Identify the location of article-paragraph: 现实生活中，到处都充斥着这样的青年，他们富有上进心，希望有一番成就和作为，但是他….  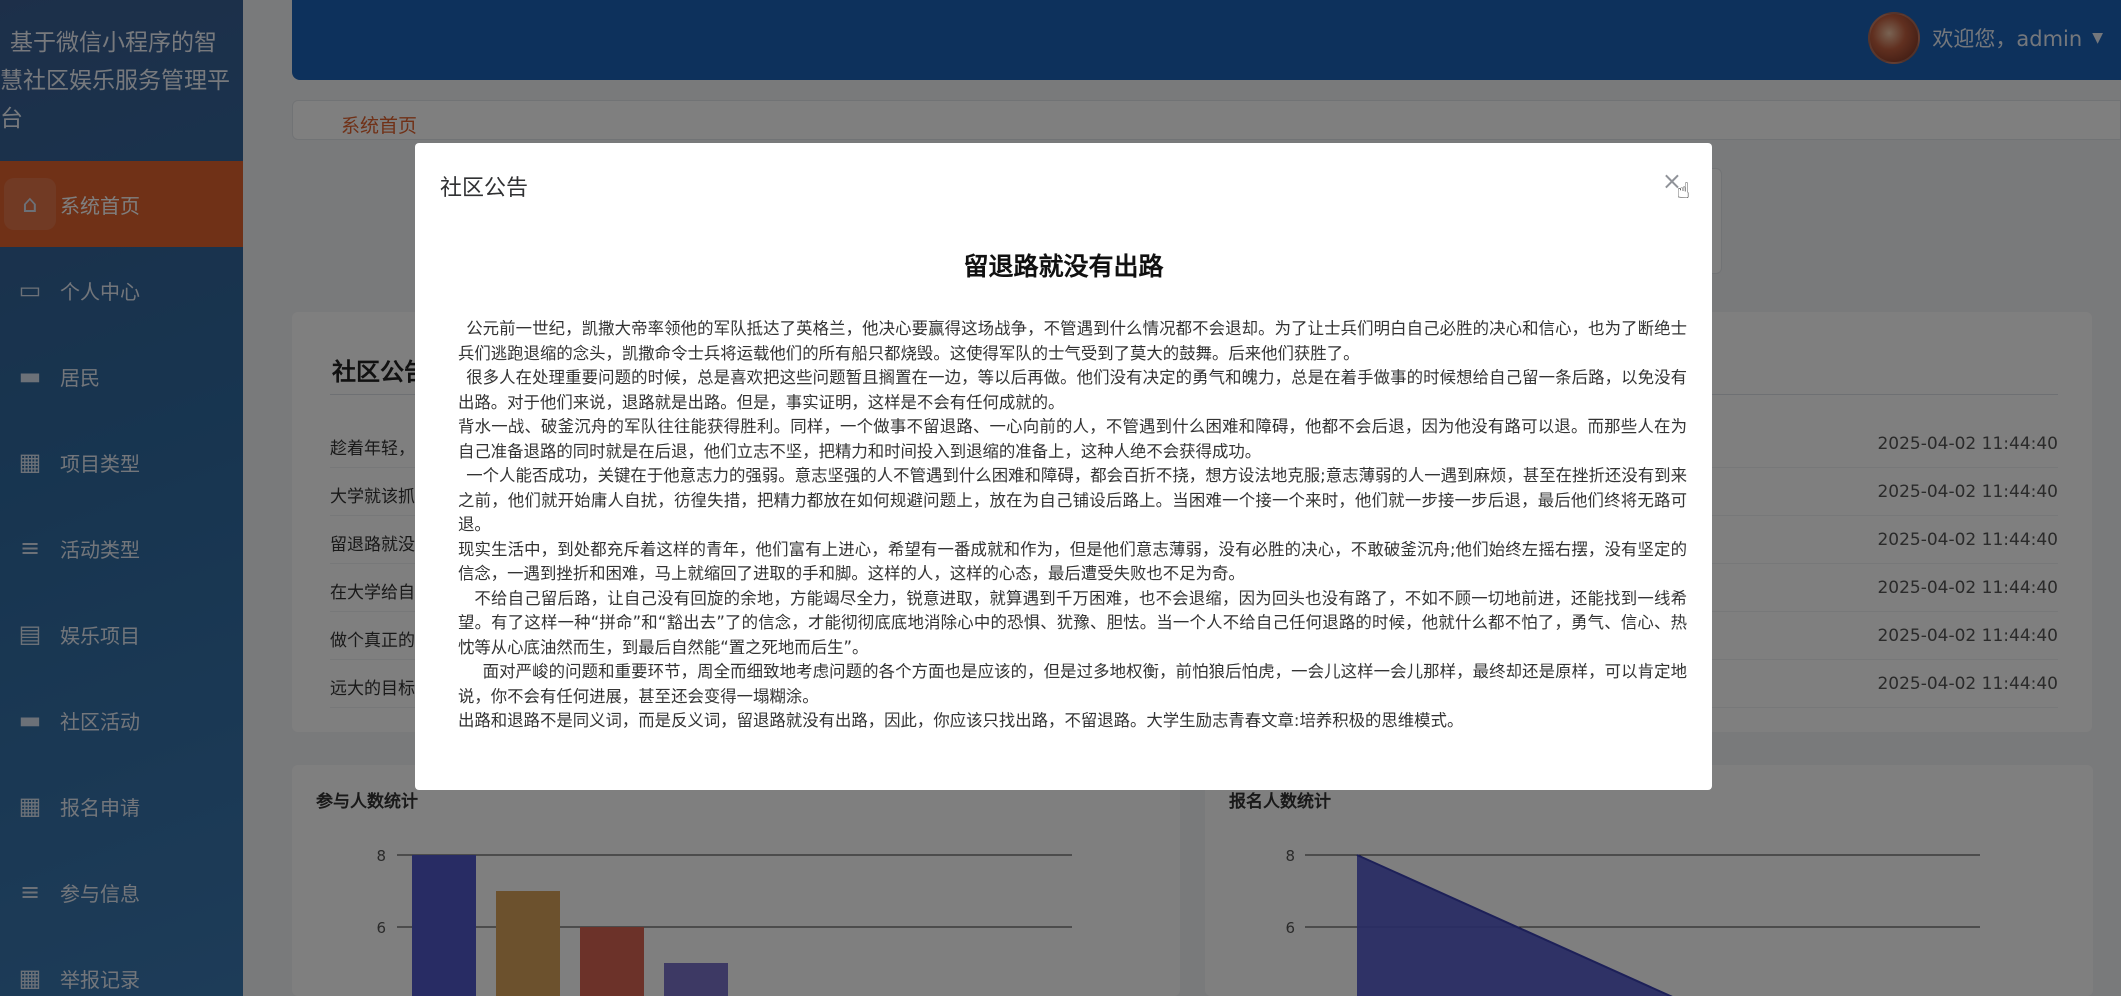
(1072, 561).